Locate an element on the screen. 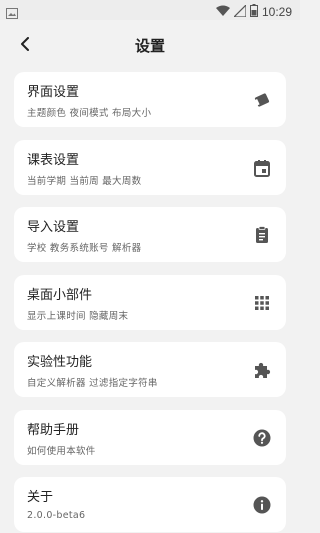  palette-icon is located at coordinates (262, 100).